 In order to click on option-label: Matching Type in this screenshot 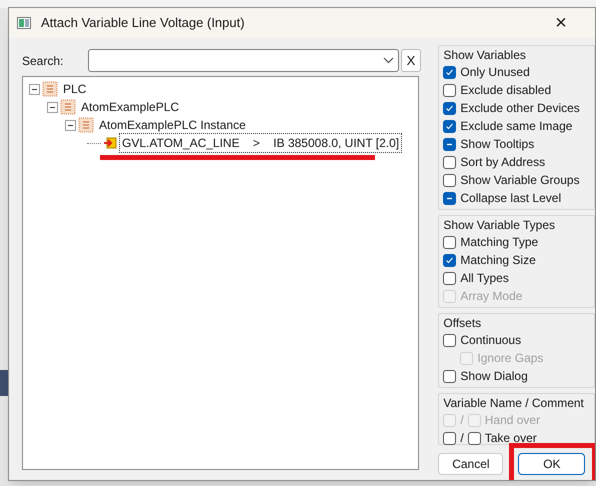, I will do `click(499, 242)`.